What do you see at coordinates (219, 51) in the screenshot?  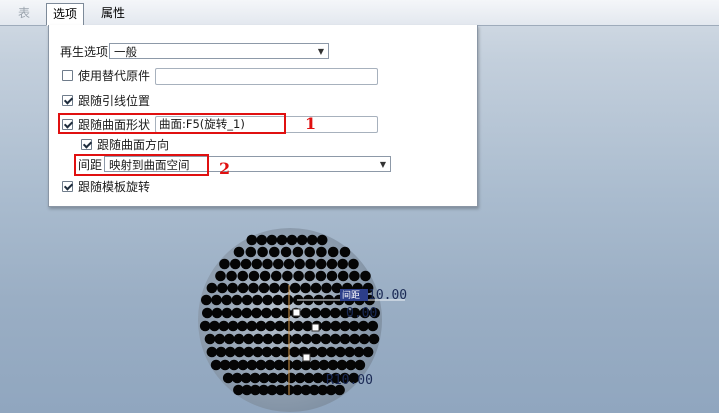 I see `regen-dropdown: 一般 ▼` at bounding box center [219, 51].